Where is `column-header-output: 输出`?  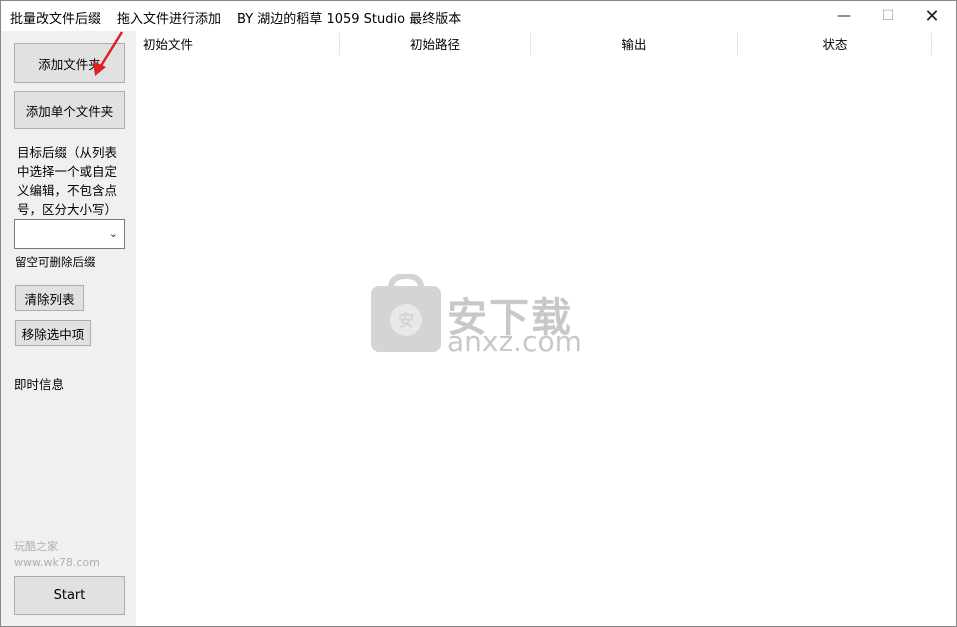
column-header-output: 输出 is located at coordinates (634, 43).